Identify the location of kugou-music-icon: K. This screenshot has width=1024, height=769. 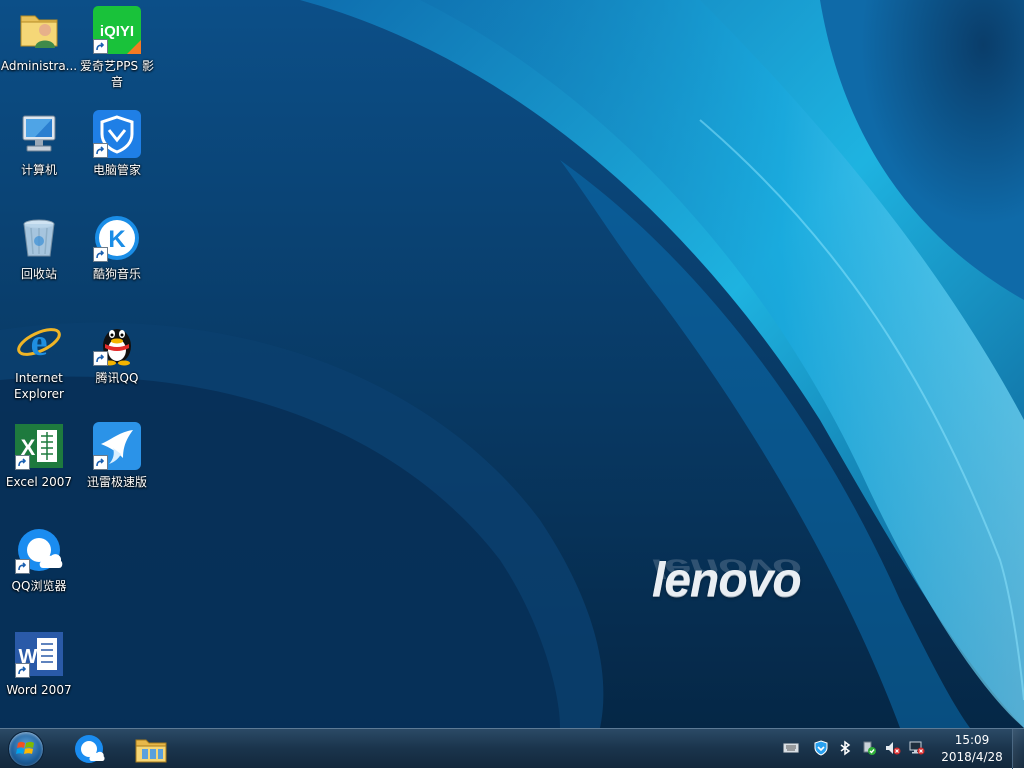
(117, 238).